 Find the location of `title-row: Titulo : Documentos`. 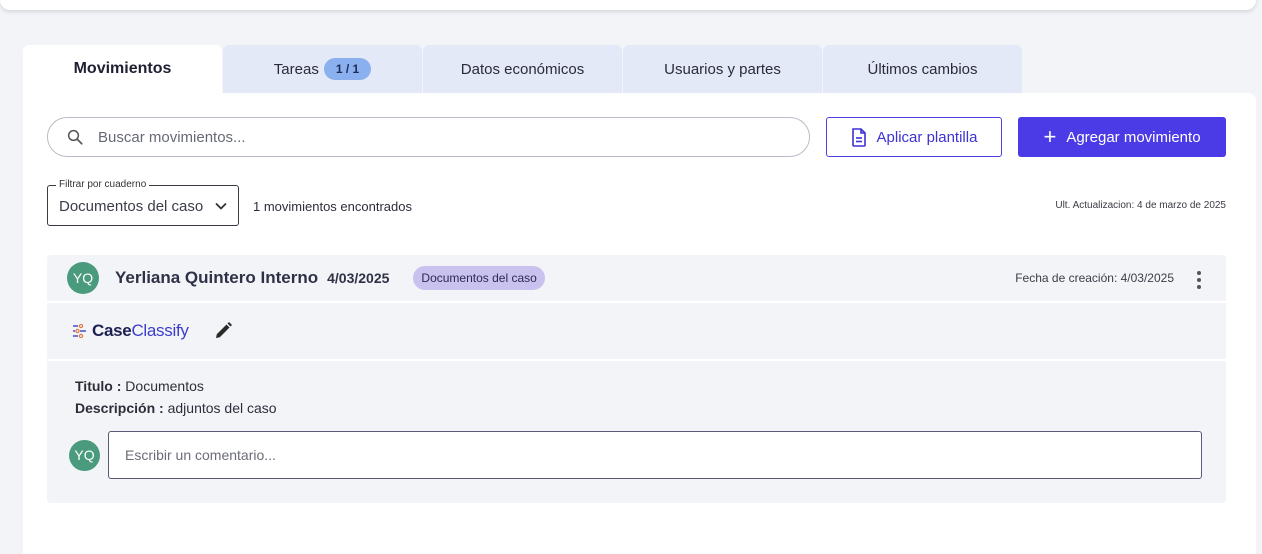

title-row: Titulo : Documentos is located at coordinates (650, 386).